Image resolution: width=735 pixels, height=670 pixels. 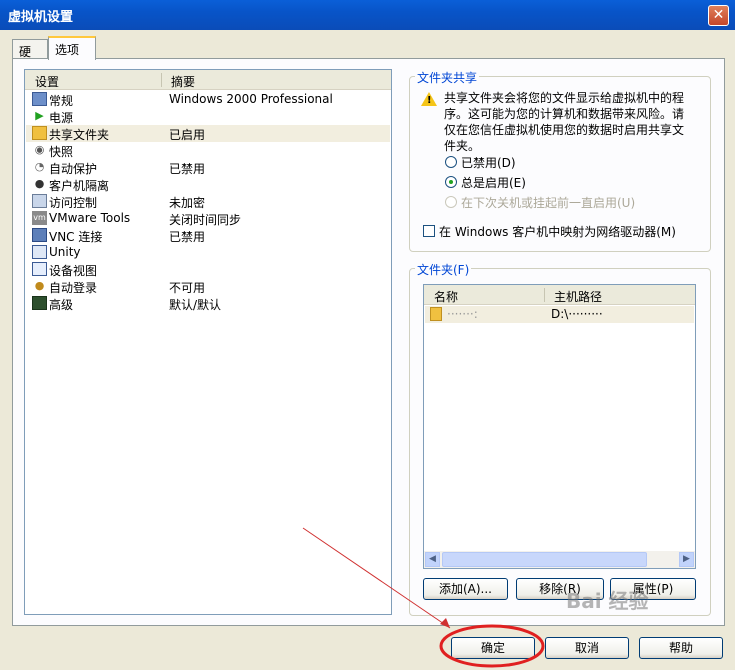 I want to click on tab-options: 选项, so click(x=72, y=48).